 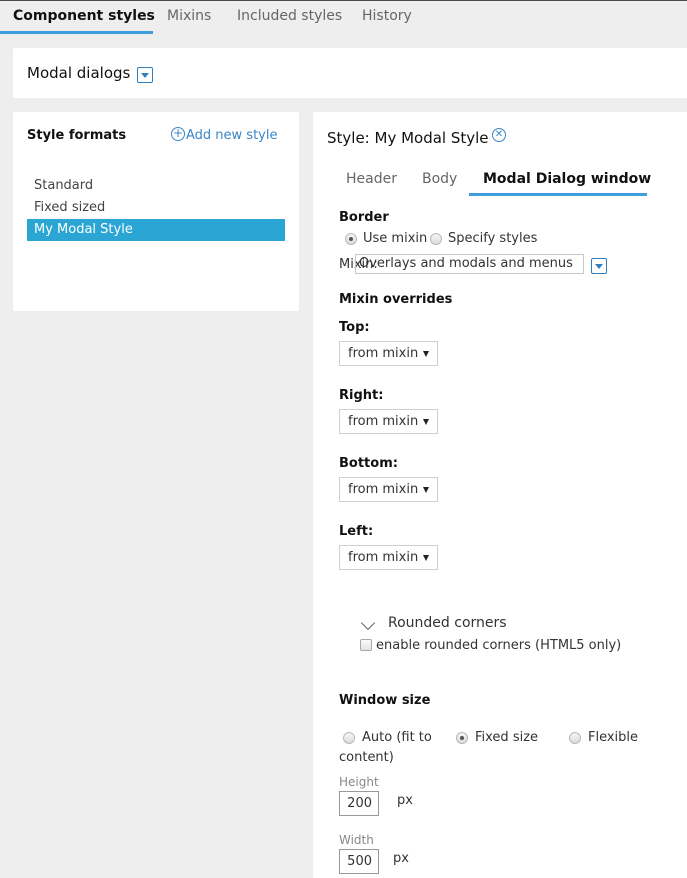 I want to click on style-item-fixed-sized: Fixed sized, so click(x=156, y=208).